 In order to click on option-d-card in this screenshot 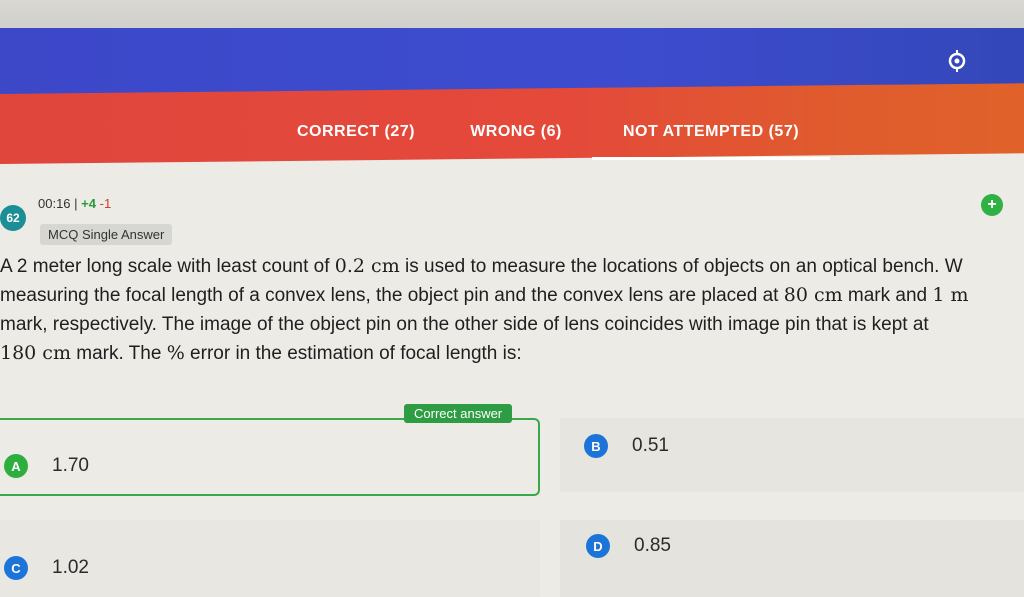, I will do `click(792, 558)`.